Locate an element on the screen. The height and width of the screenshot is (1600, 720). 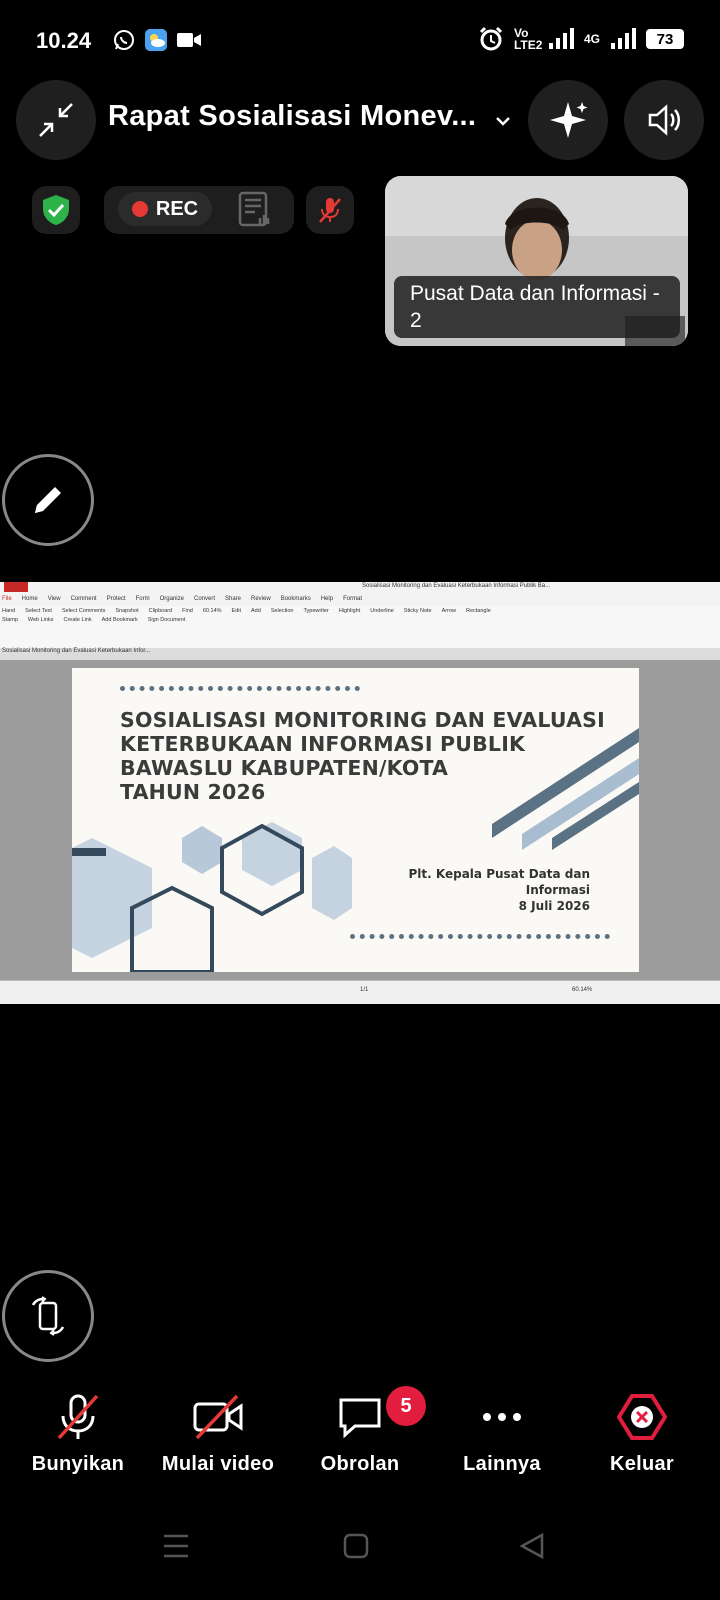
more-button: Lainnya is located at coordinates (502, 1434).